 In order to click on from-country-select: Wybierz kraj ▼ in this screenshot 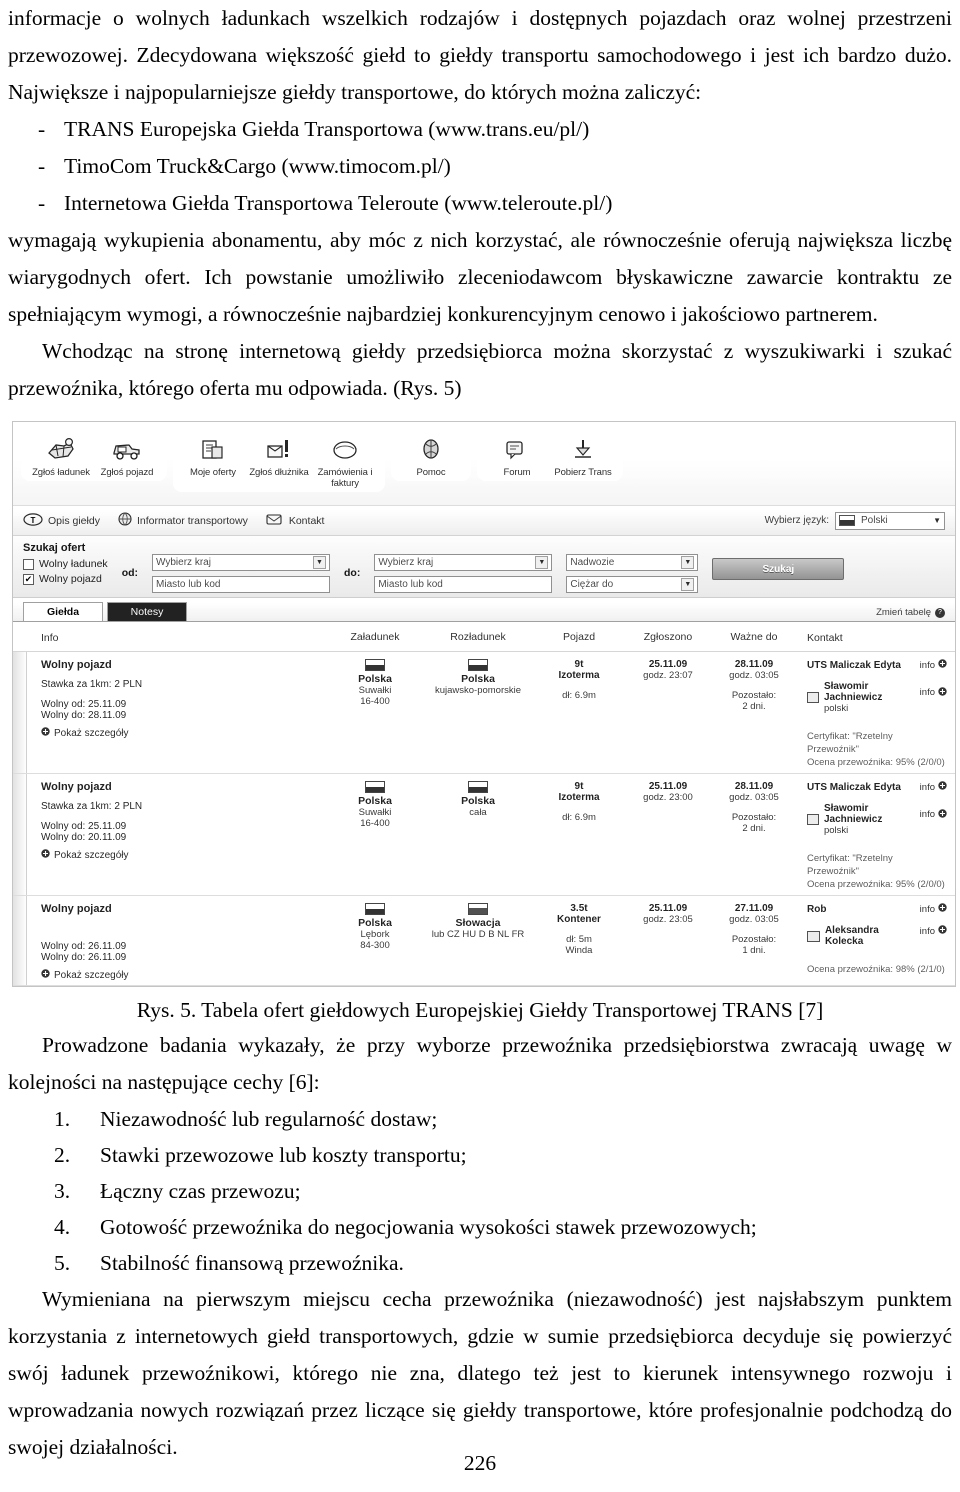, I will do `click(241, 562)`.